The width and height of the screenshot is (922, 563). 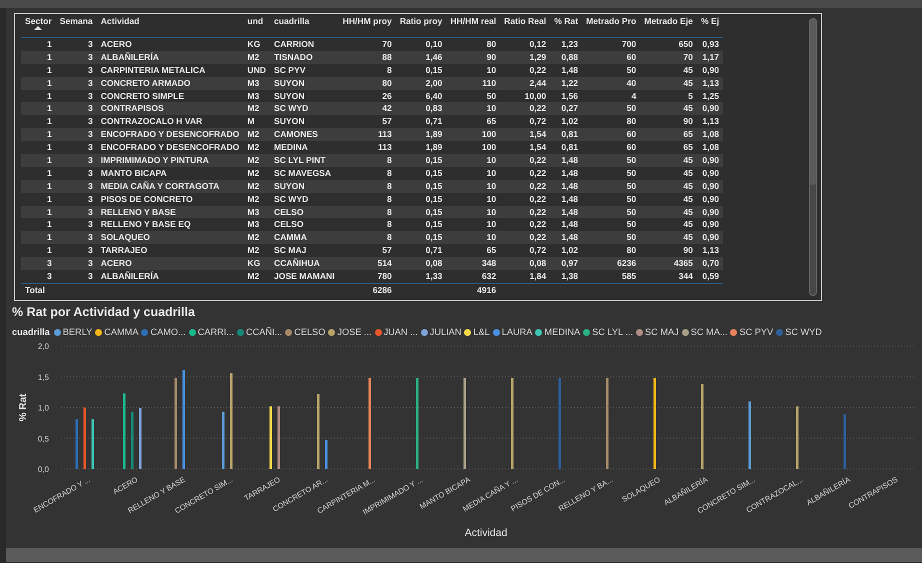 What do you see at coordinates (77, 332) in the screenshot?
I see `legend-label: BERLY` at bounding box center [77, 332].